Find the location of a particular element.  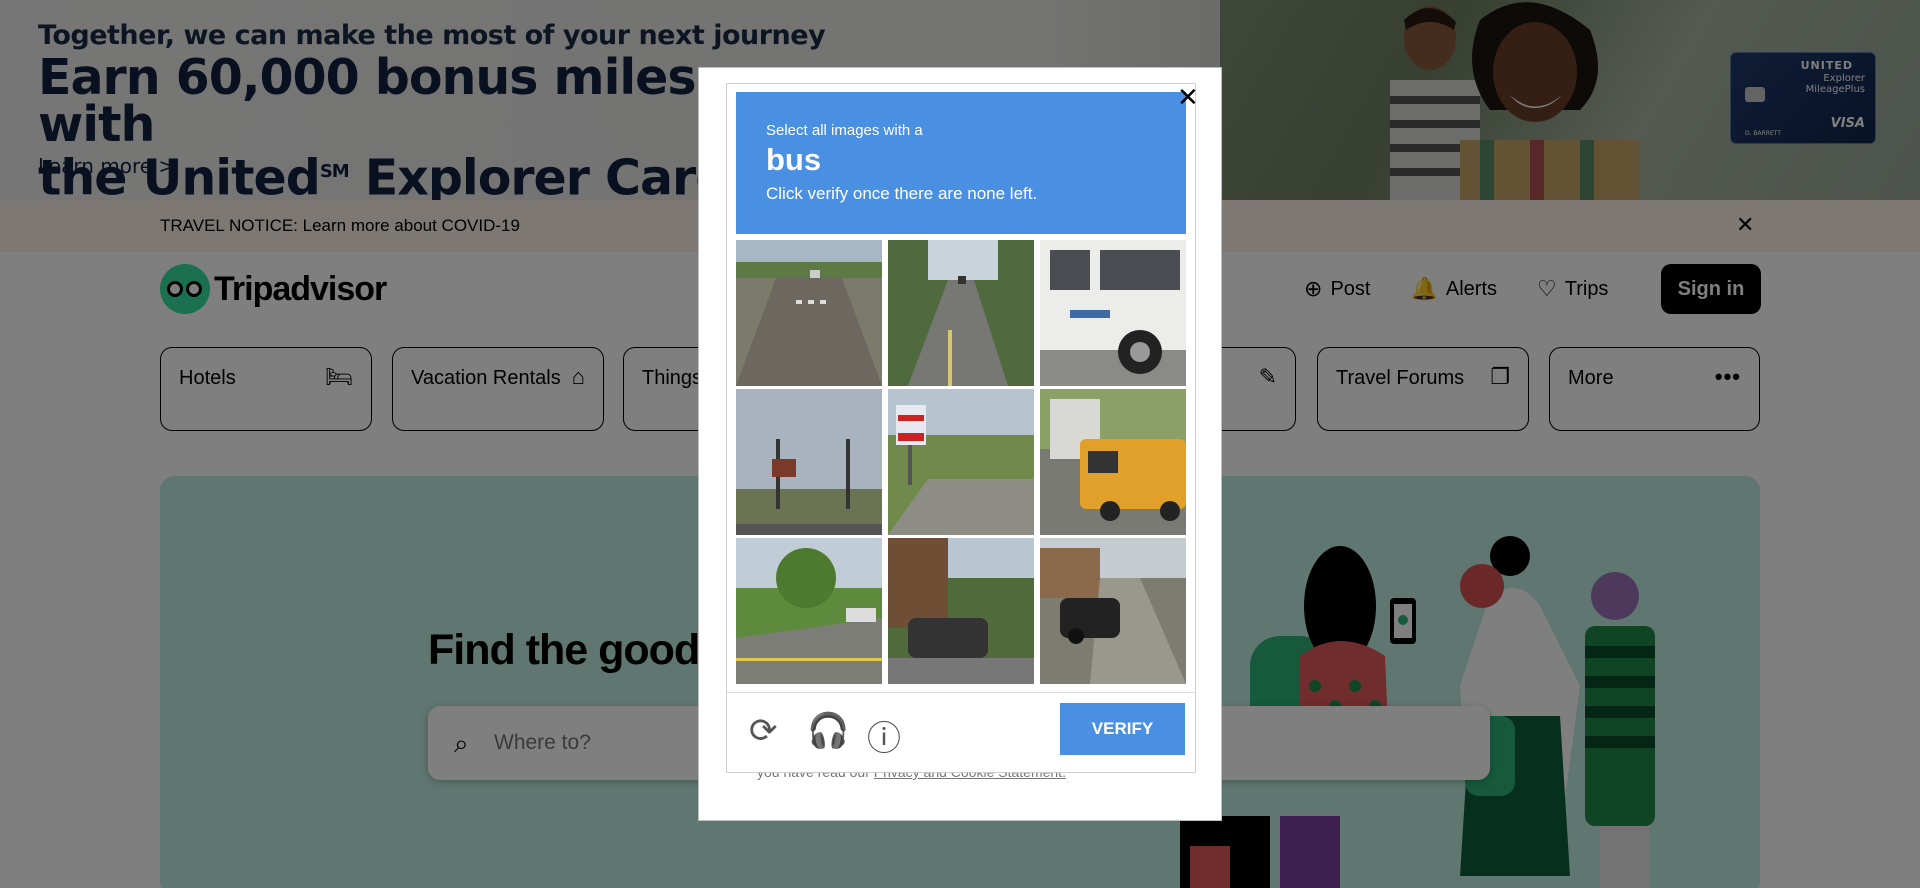

close-icon: ✕ is located at coordinates (1188, 97).